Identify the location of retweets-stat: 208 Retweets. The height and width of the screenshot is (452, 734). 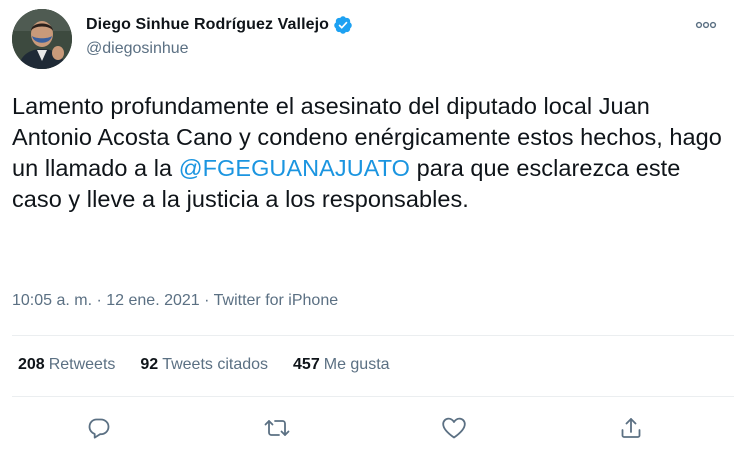
(66, 365).